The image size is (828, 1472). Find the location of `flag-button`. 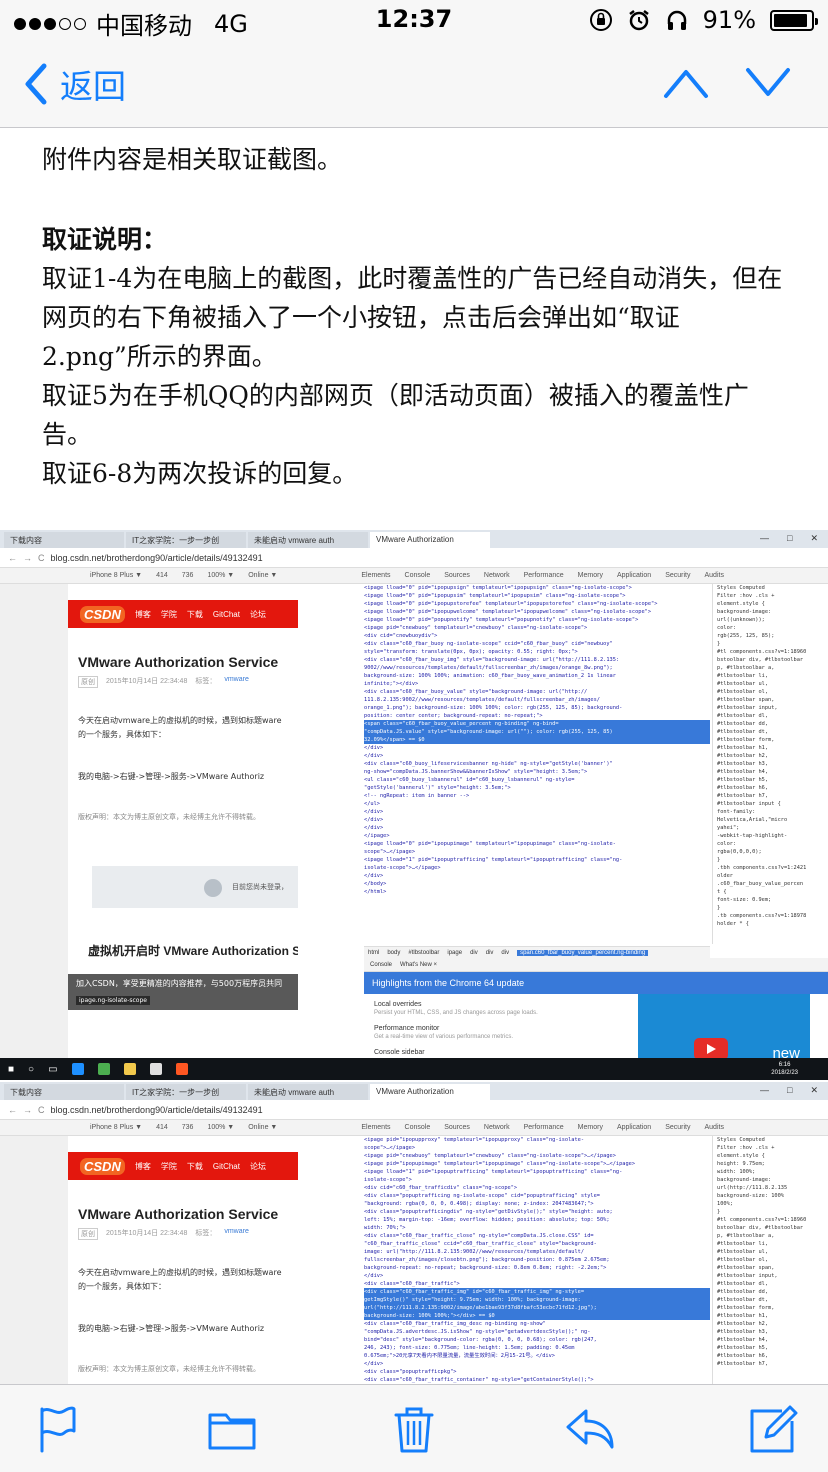

flag-button is located at coordinates (58, 1429).